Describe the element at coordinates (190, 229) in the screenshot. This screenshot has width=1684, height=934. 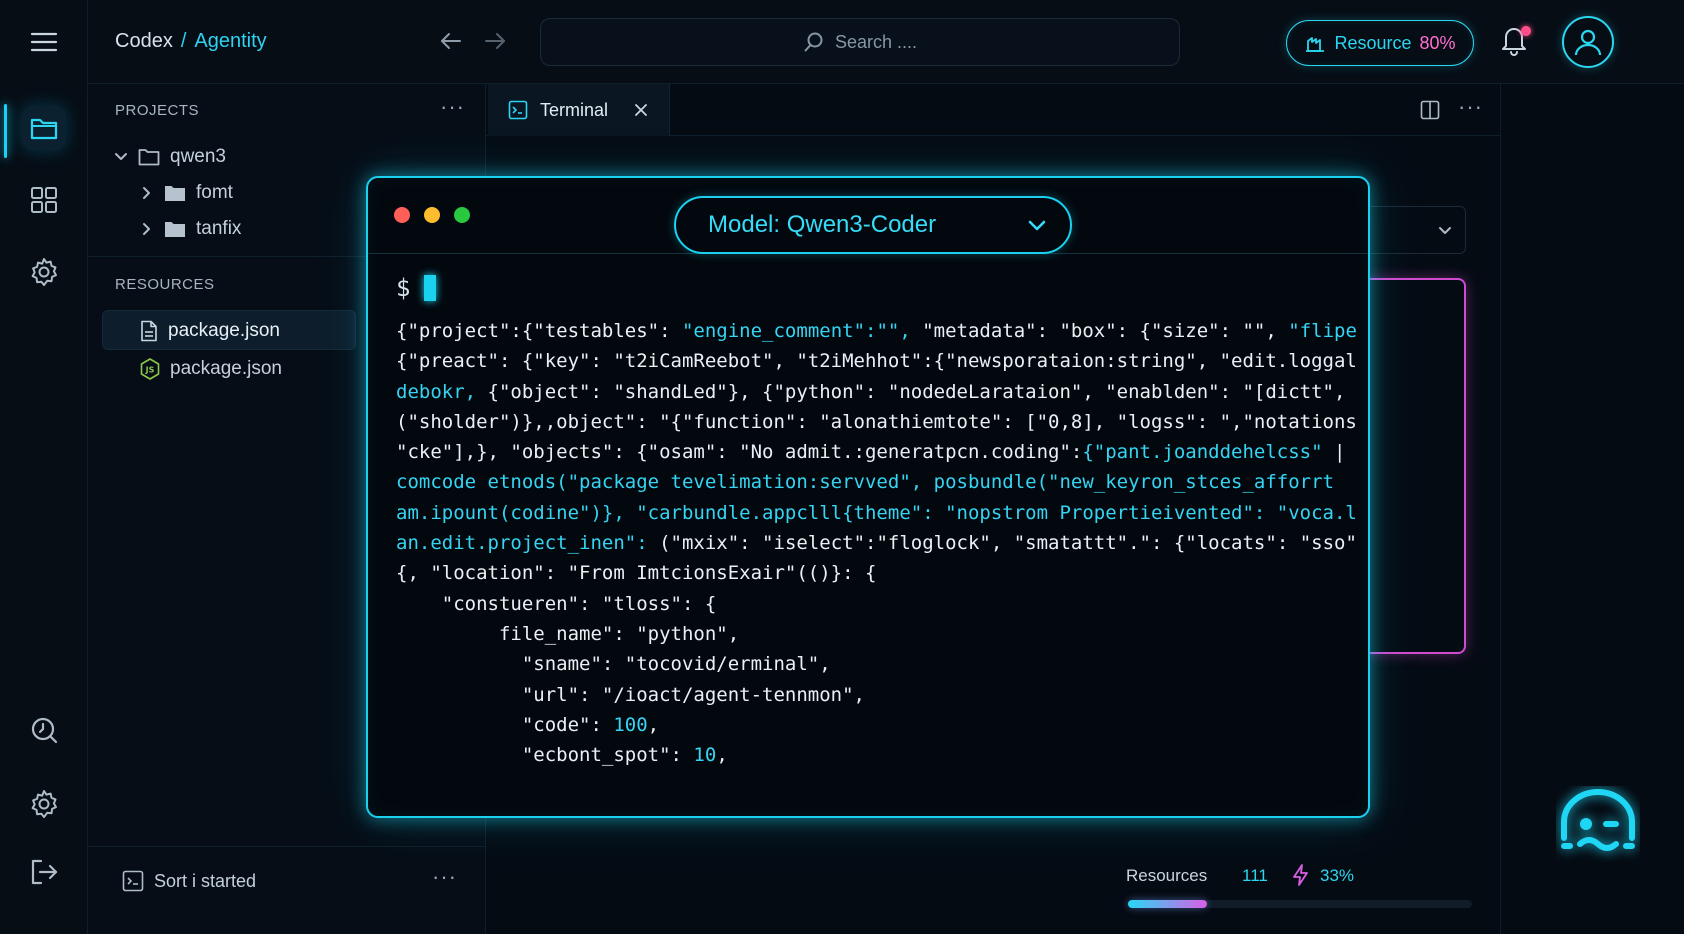
I see `tree-item-tanfix: tanfix` at that location.